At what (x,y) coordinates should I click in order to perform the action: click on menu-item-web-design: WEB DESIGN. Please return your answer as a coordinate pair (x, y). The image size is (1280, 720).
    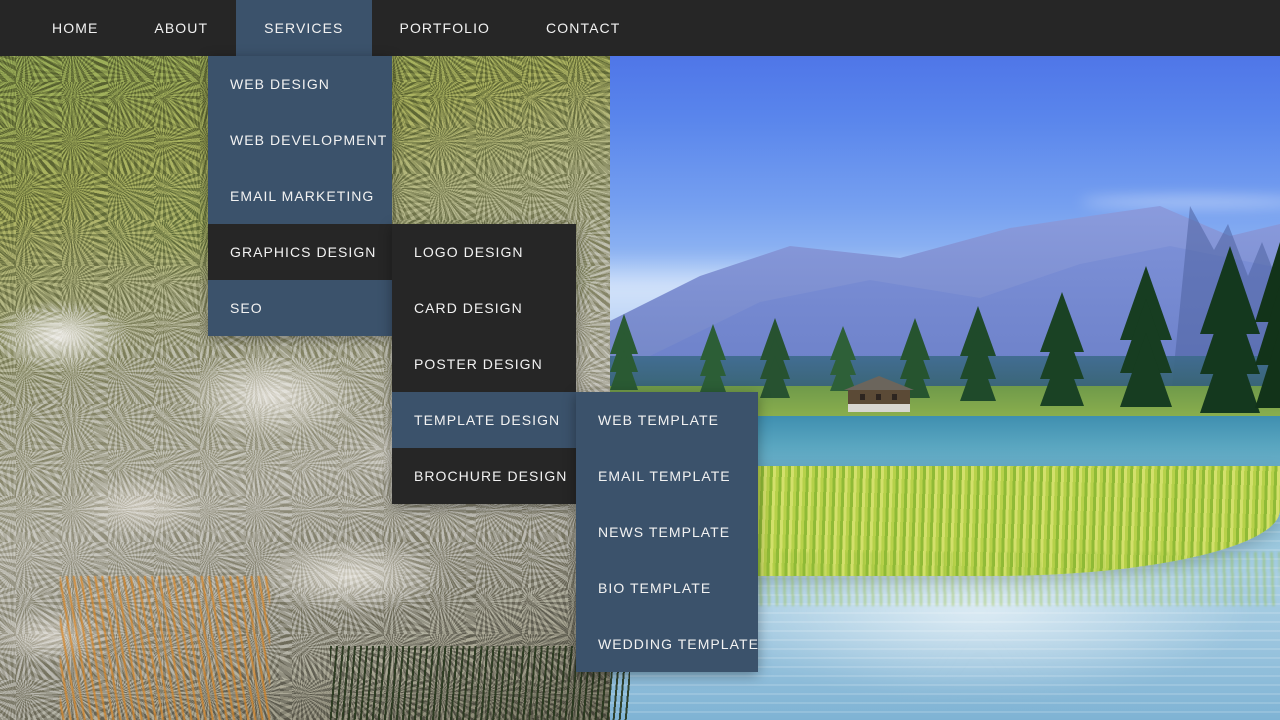
    Looking at the image, I should click on (300, 84).